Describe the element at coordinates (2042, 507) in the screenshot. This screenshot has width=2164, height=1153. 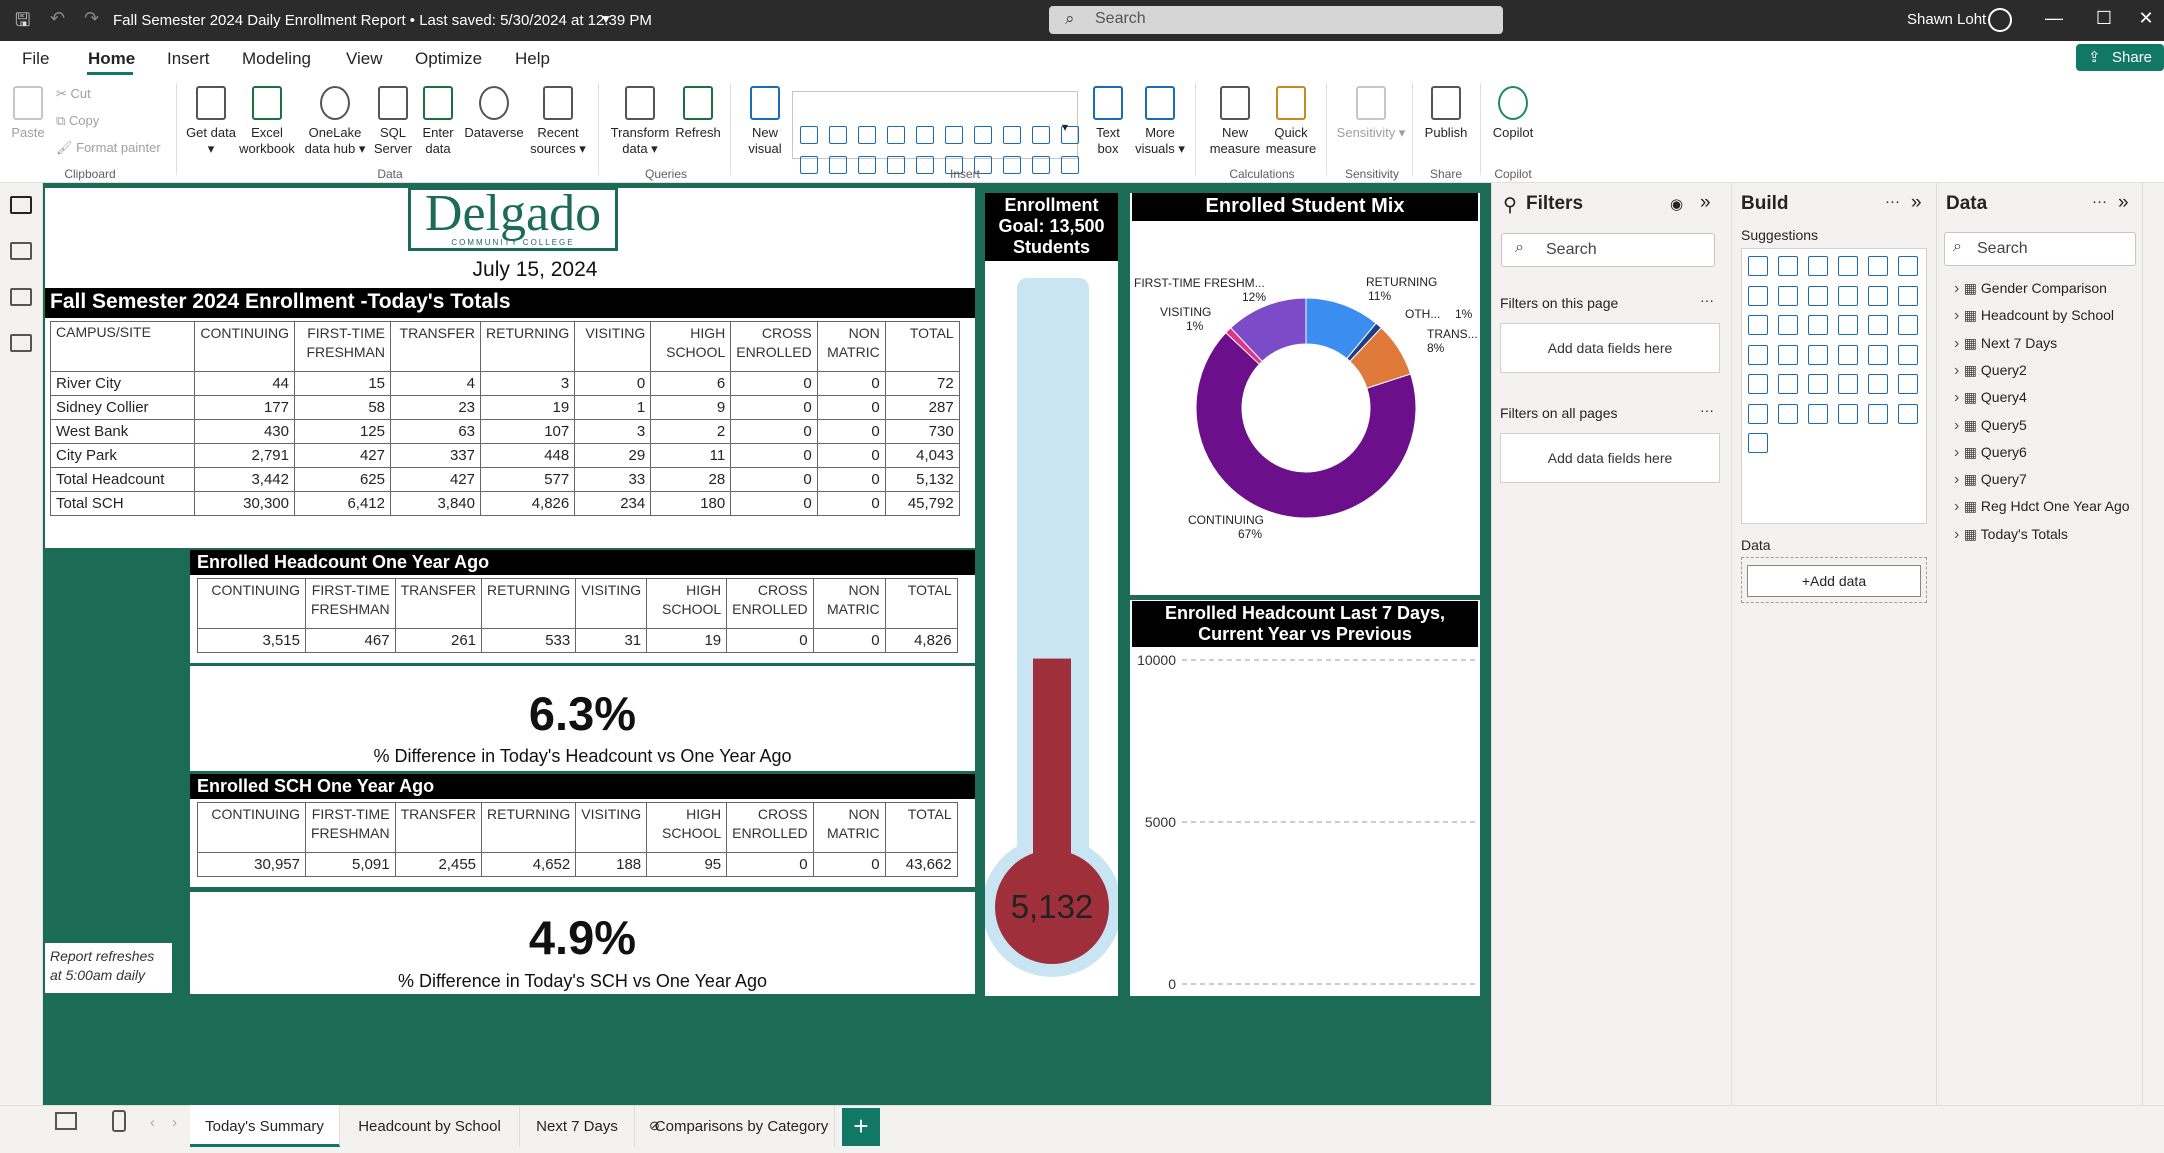
I see `data-table-item: › ▦ Reg Hdct One Year Ago` at that location.